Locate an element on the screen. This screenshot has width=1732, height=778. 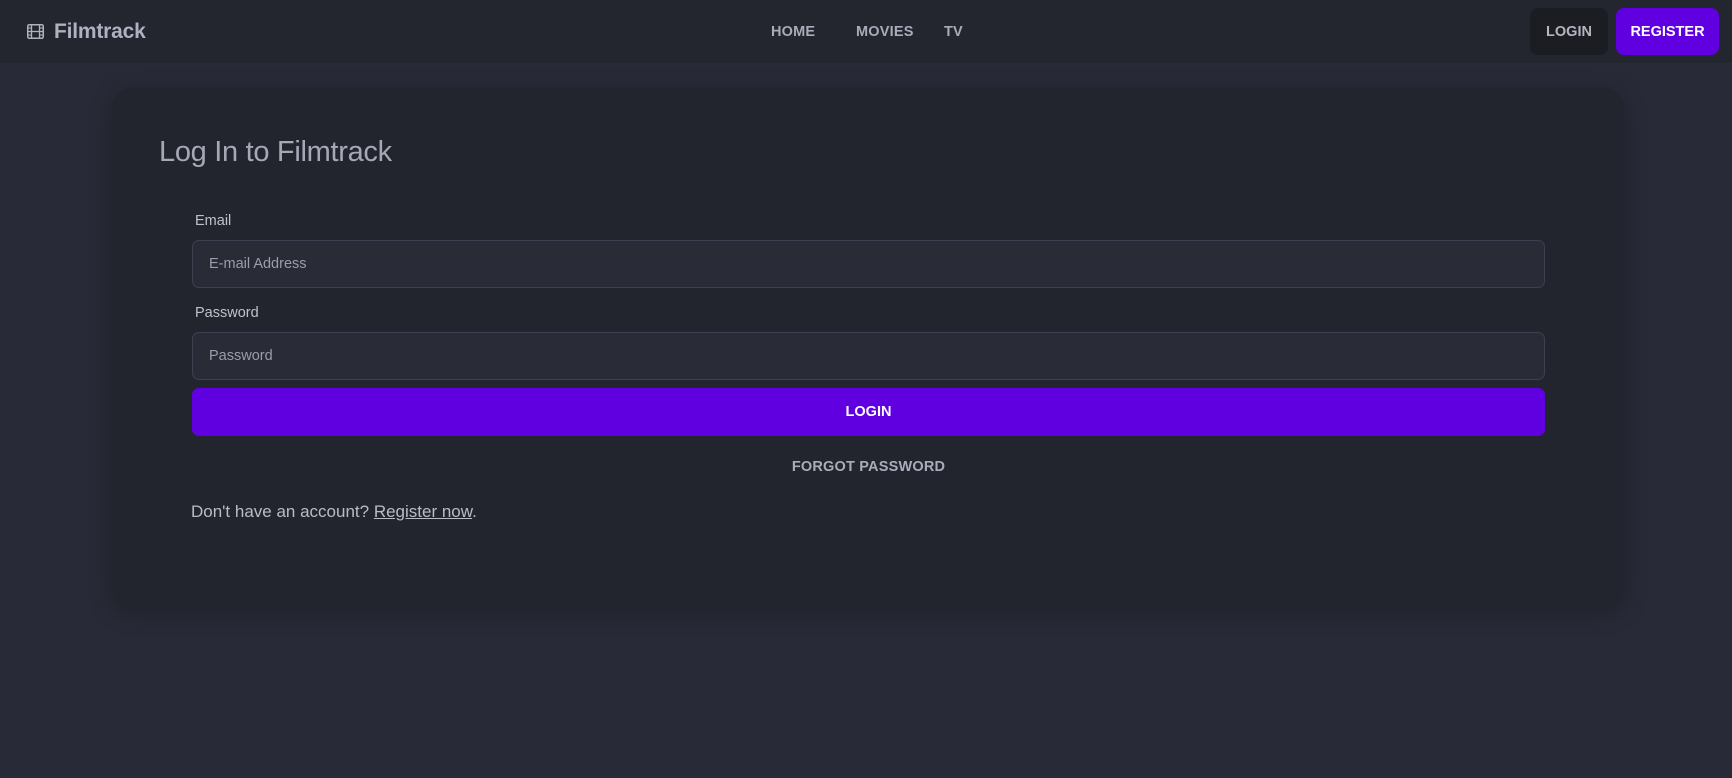
email-field is located at coordinates (868, 264).